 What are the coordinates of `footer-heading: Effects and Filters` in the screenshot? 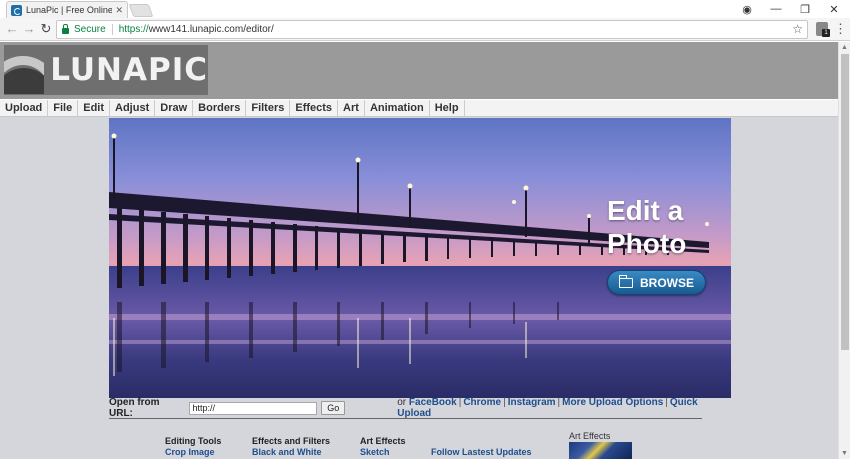 It's located at (291, 441).